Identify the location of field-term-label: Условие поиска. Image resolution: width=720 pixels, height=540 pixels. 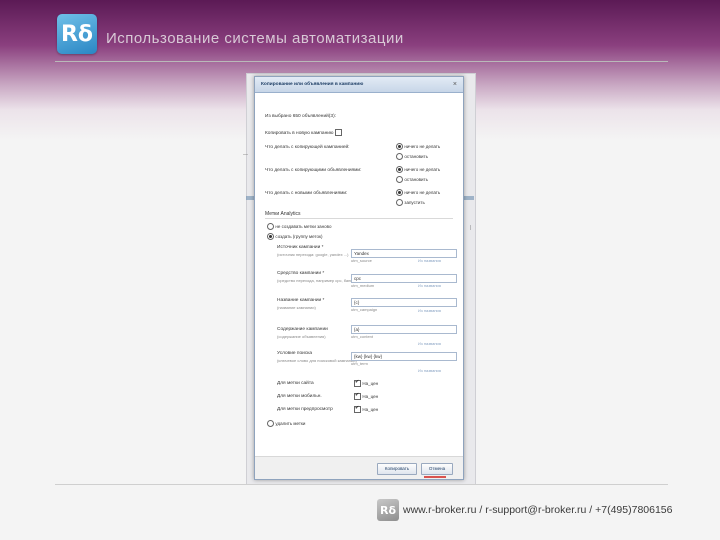
(295, 353).